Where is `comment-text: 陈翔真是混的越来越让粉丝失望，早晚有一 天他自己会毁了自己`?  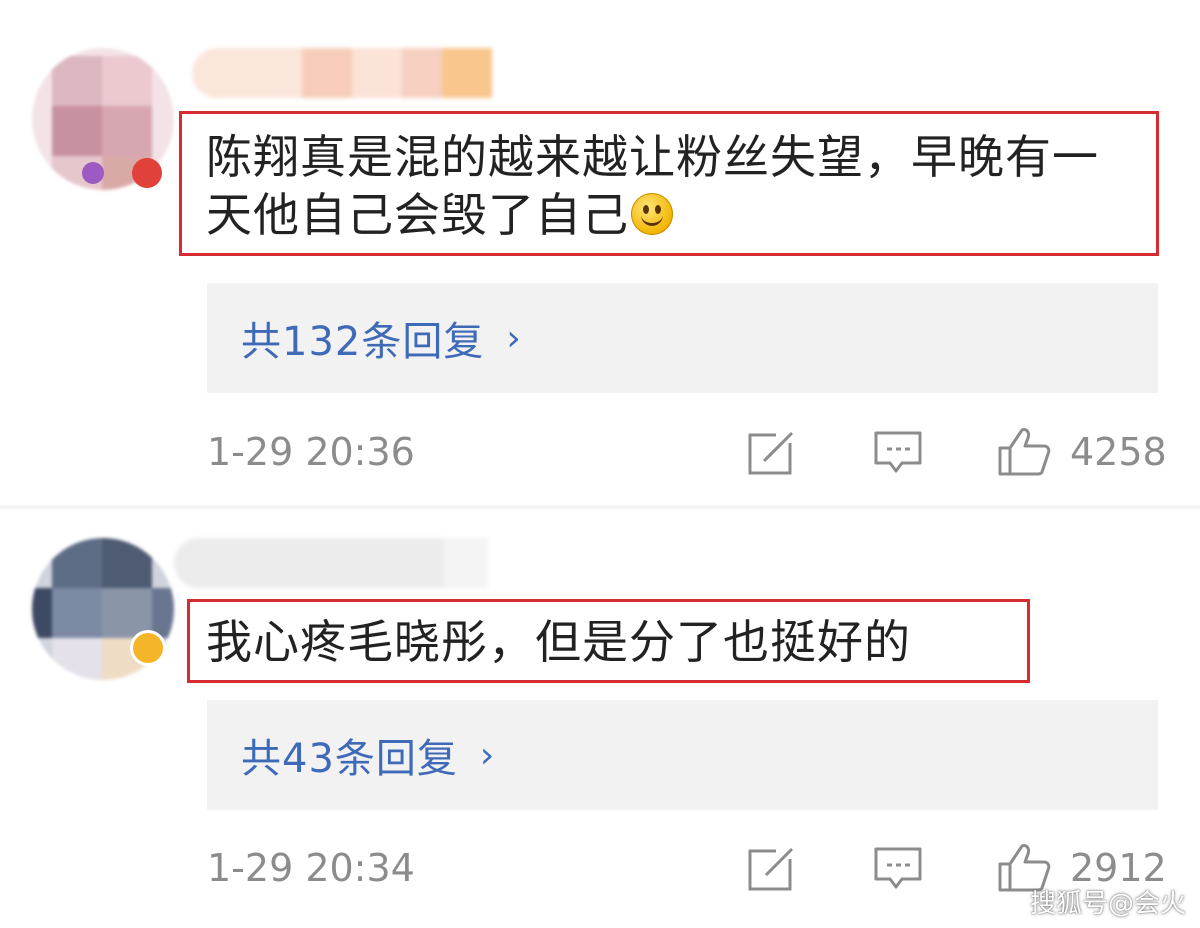
comment-text: 陈翔真是混的越来越让粉丝失望，早晚有一 天他自己会毁了自己 is located at coordinates (652, 186).